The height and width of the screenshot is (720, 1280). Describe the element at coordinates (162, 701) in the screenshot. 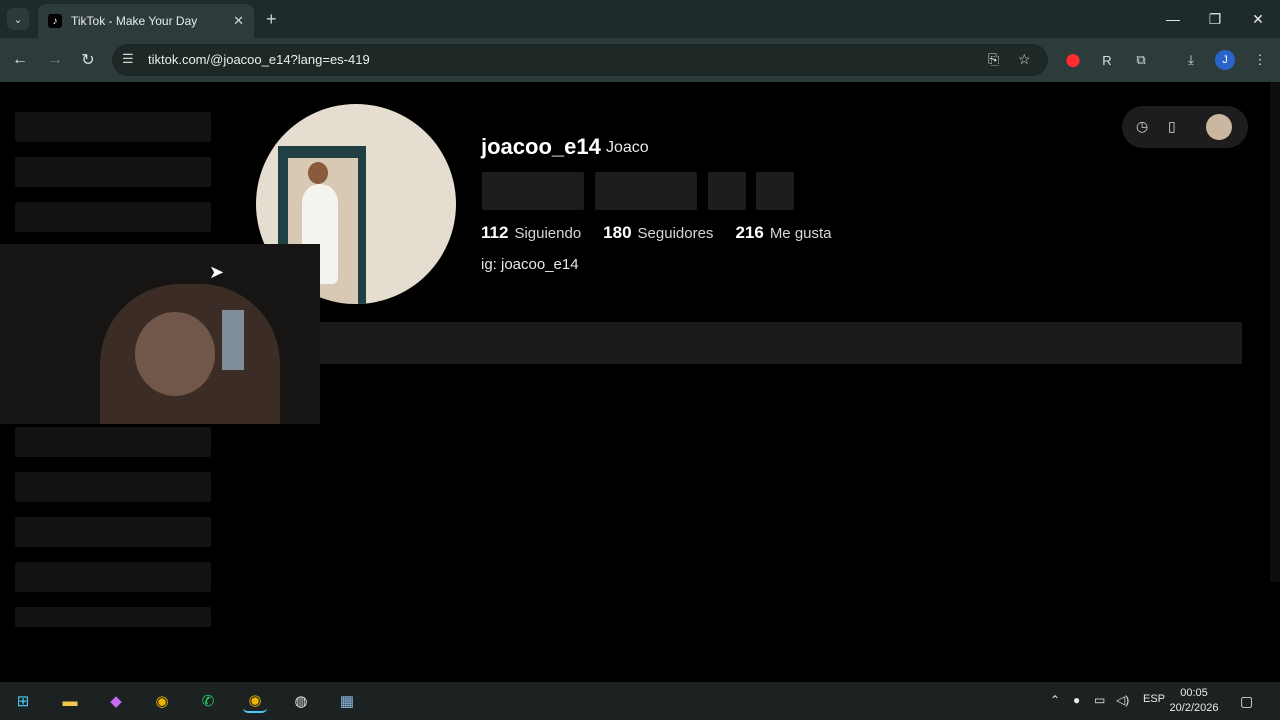

I see `chrome-icon: ◉` at that location.